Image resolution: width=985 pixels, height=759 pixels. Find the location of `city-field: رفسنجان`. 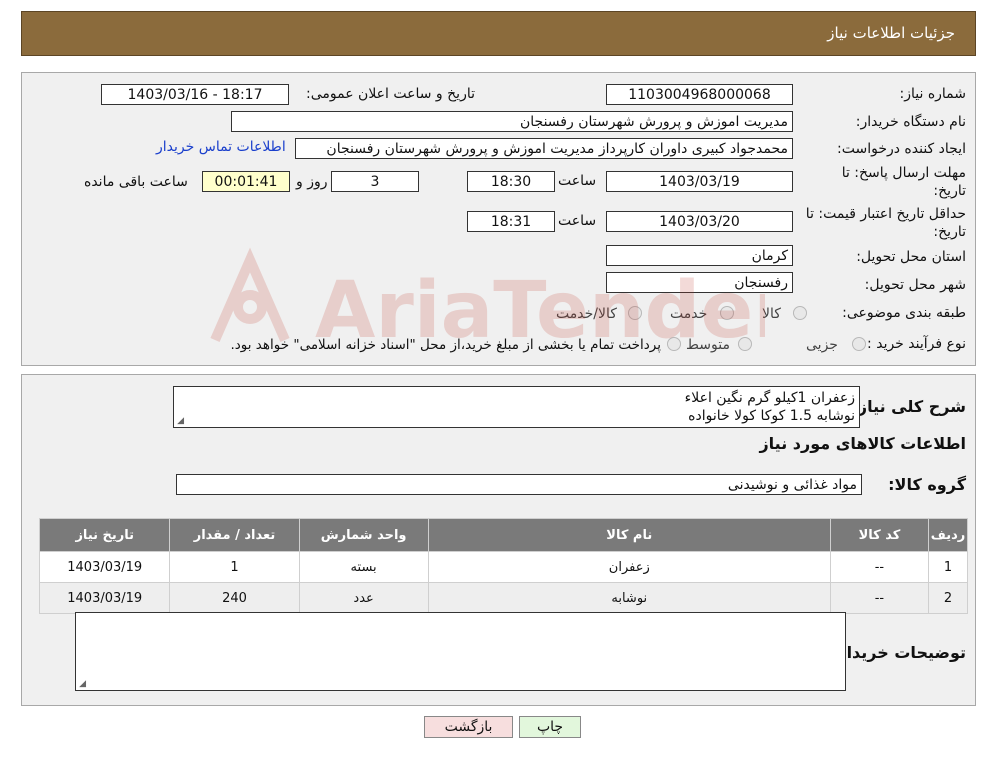

city-field: رفسنجان is located at coordinates (699, 282).